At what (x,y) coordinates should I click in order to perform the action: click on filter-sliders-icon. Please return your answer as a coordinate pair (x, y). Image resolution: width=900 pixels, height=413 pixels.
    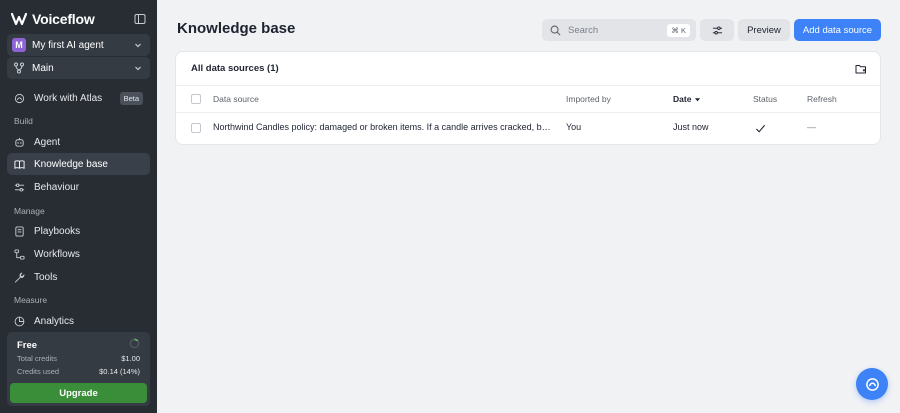
    Looking at the image, I should click on (717, 30).